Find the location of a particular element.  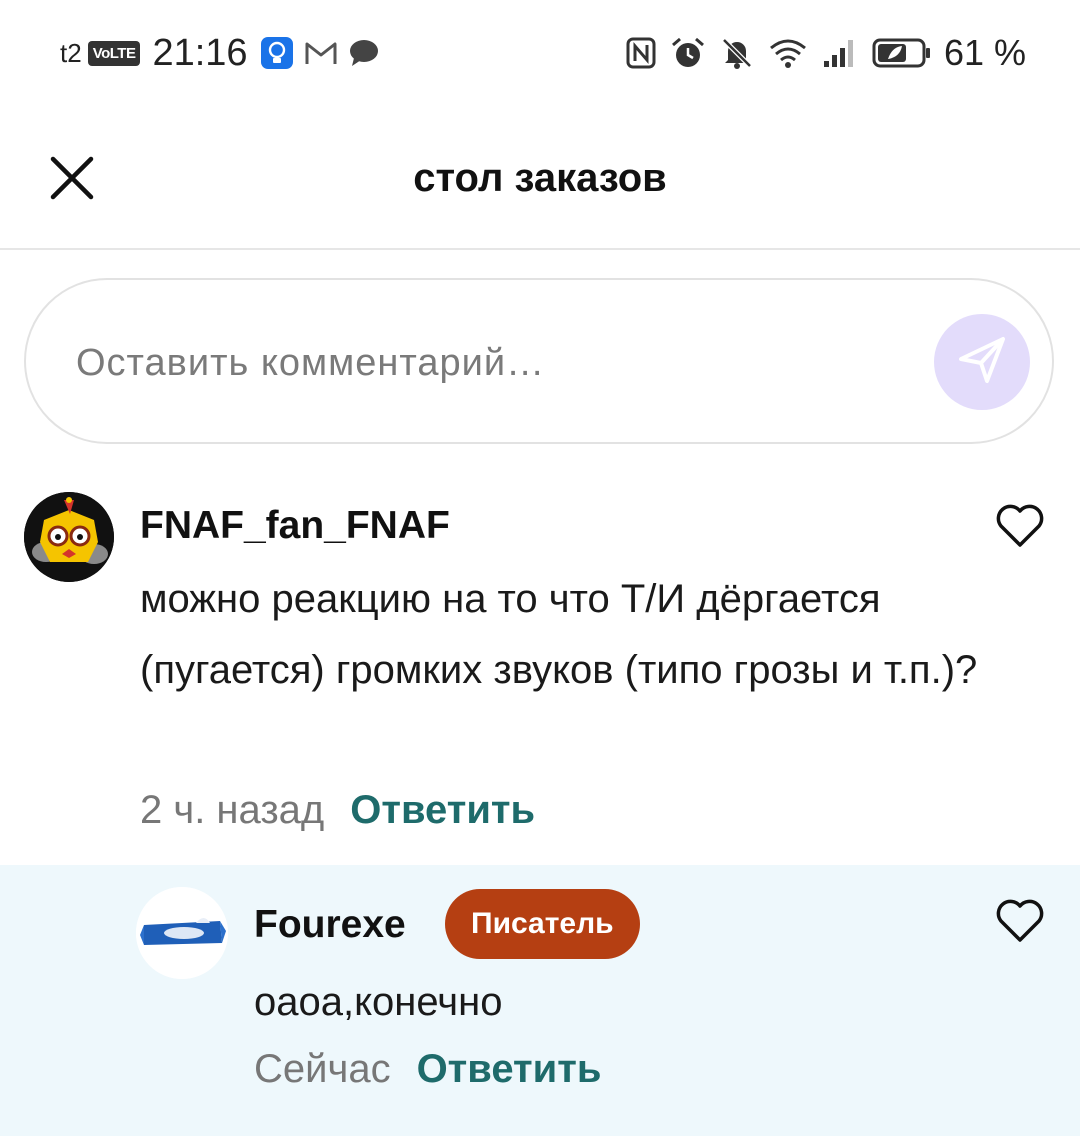

writer-badge: Писатель is located at coordinates (542, 924).